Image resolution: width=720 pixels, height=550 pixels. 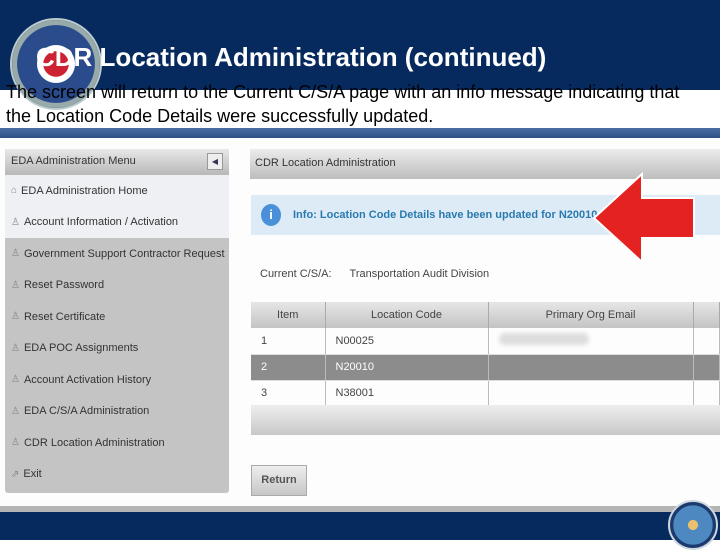 I want to click on menu-item-label: EDA Administration Home, so click(x=84, y=190).